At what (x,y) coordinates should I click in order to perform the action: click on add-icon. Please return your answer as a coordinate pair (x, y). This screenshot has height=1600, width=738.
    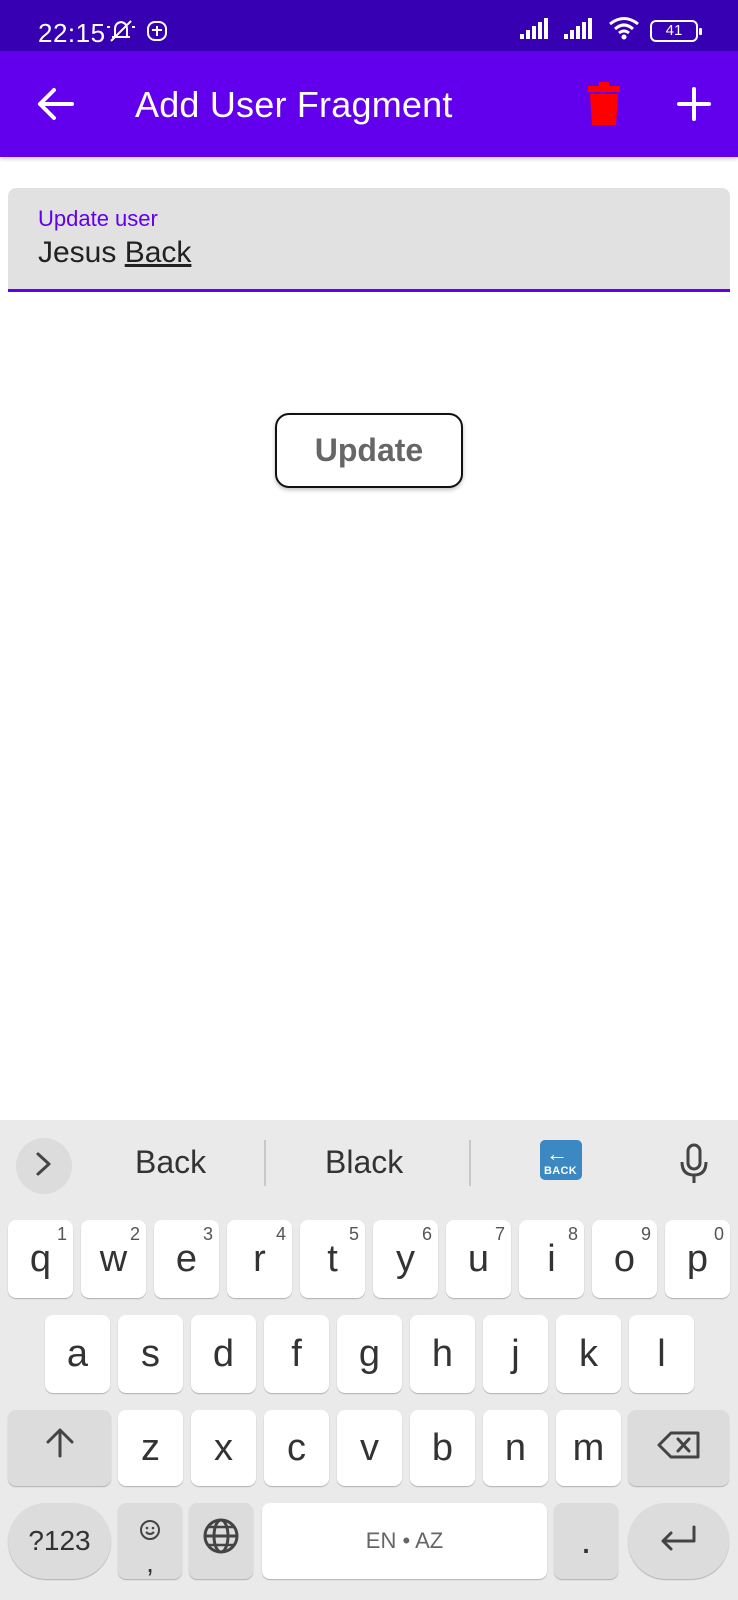
    Looking at the image, I should click on (694, 104).